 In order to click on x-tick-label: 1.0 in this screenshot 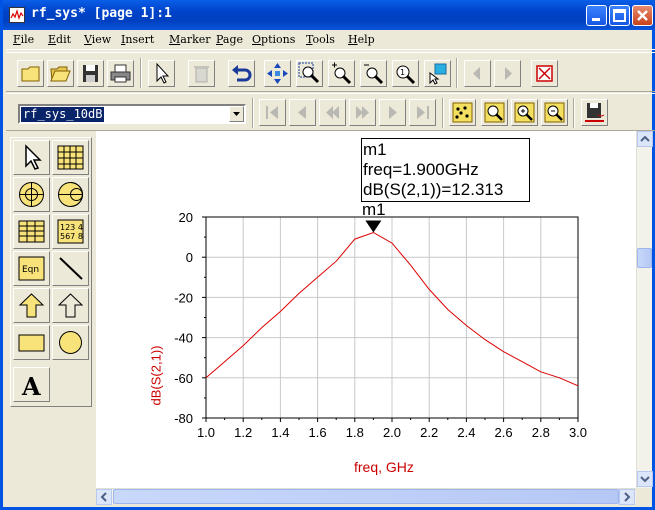, I will do `click(206, 432)`.